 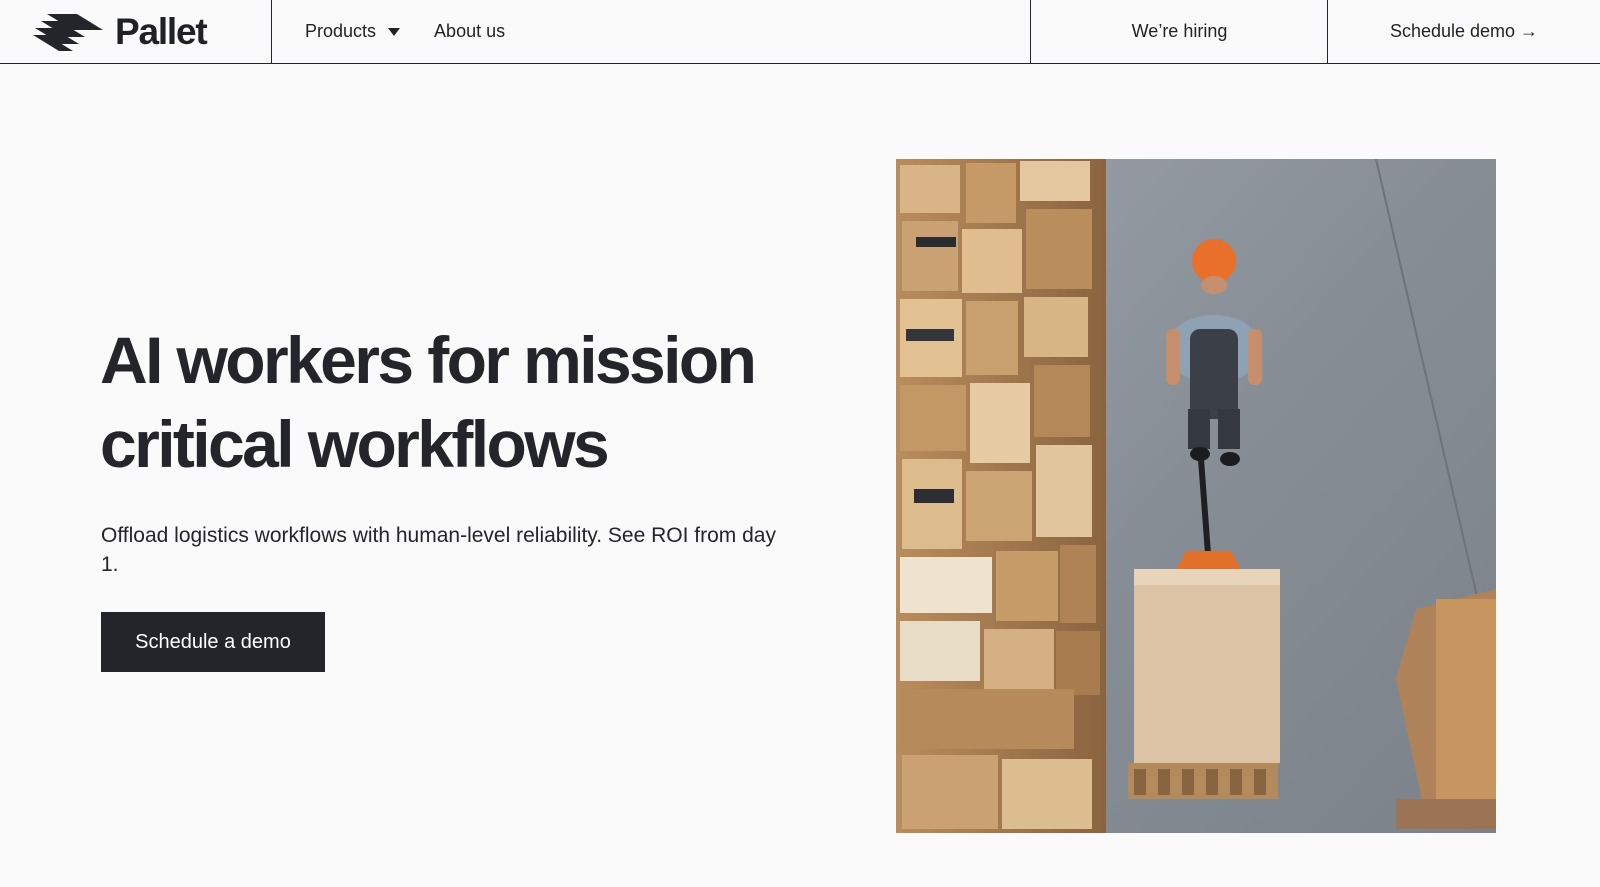 I want to click on nav-about-link: About us, so click(x=469, y=31).